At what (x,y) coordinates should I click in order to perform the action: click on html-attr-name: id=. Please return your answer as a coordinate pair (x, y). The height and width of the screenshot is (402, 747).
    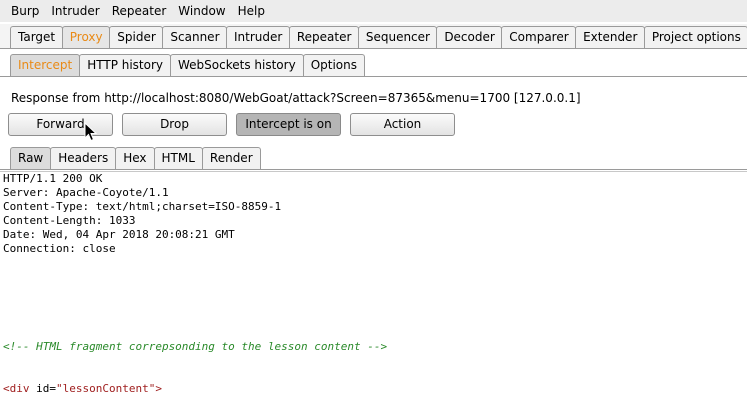
    Looking at the image, I should click on (42, 388).